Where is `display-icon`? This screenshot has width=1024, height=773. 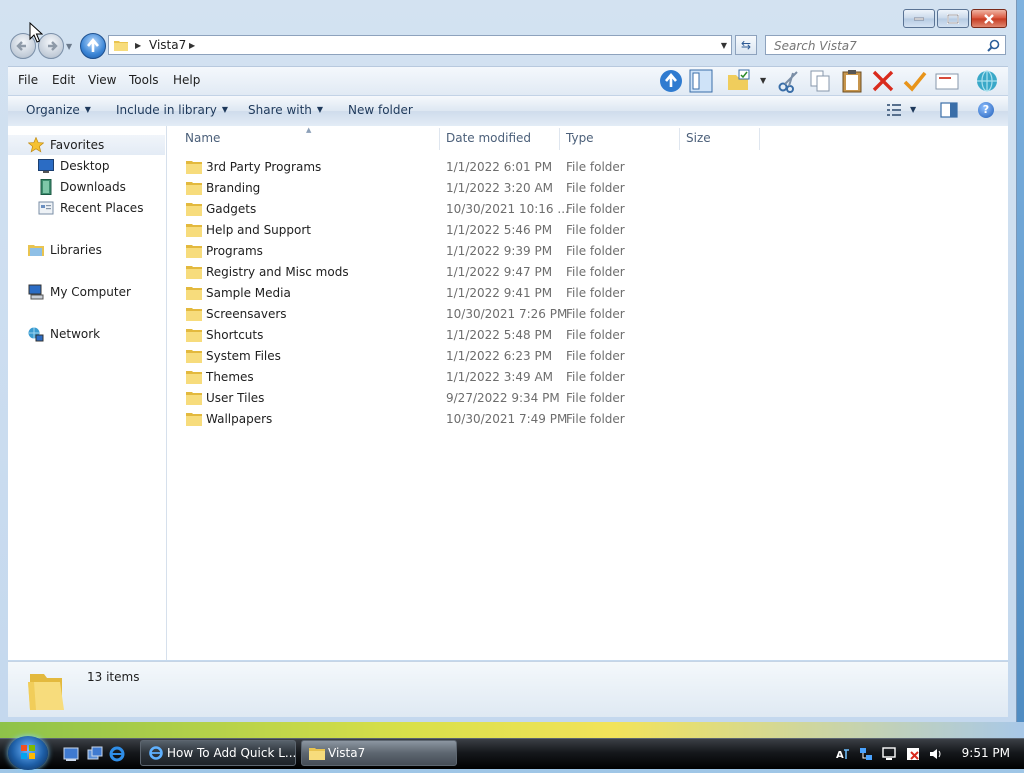 display-icon is located at coordinates (889, 754).